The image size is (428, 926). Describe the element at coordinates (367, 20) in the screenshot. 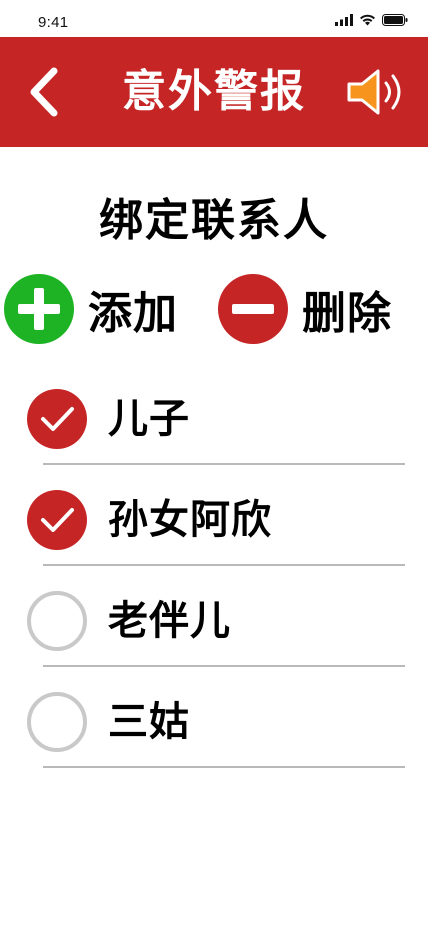

I see `wifi-icon` at that location.